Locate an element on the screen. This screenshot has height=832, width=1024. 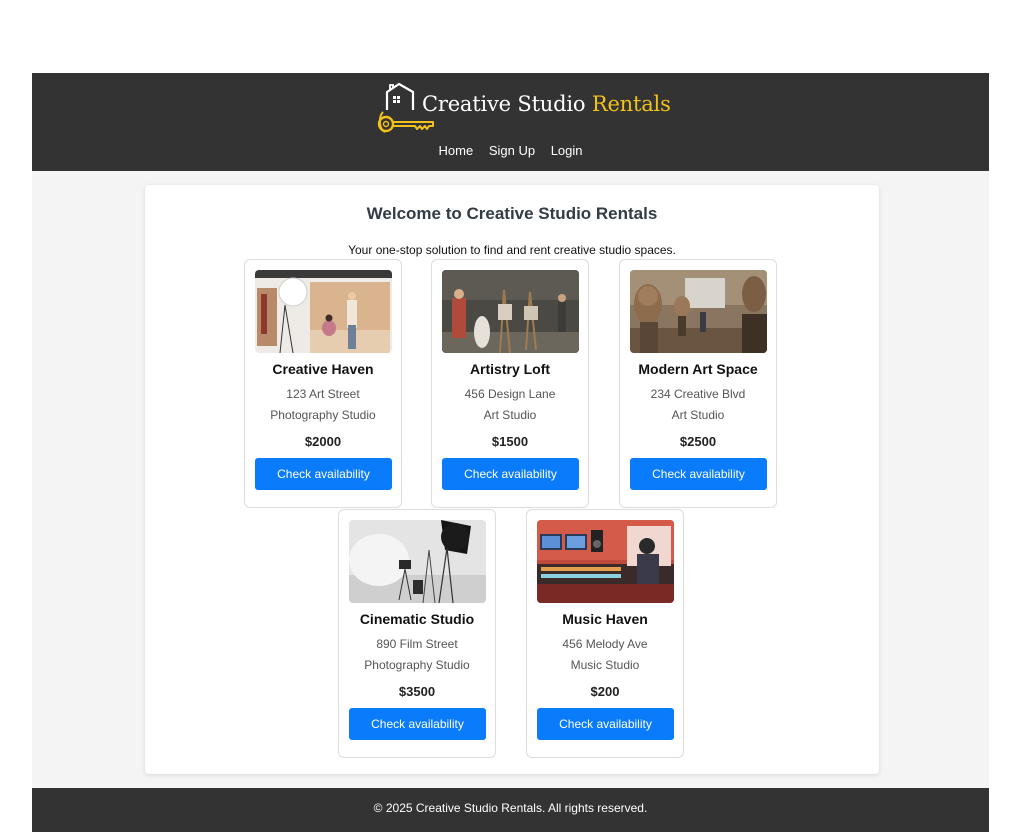
studio-address: 456 Design Lane is located at coordinates (510, 394).